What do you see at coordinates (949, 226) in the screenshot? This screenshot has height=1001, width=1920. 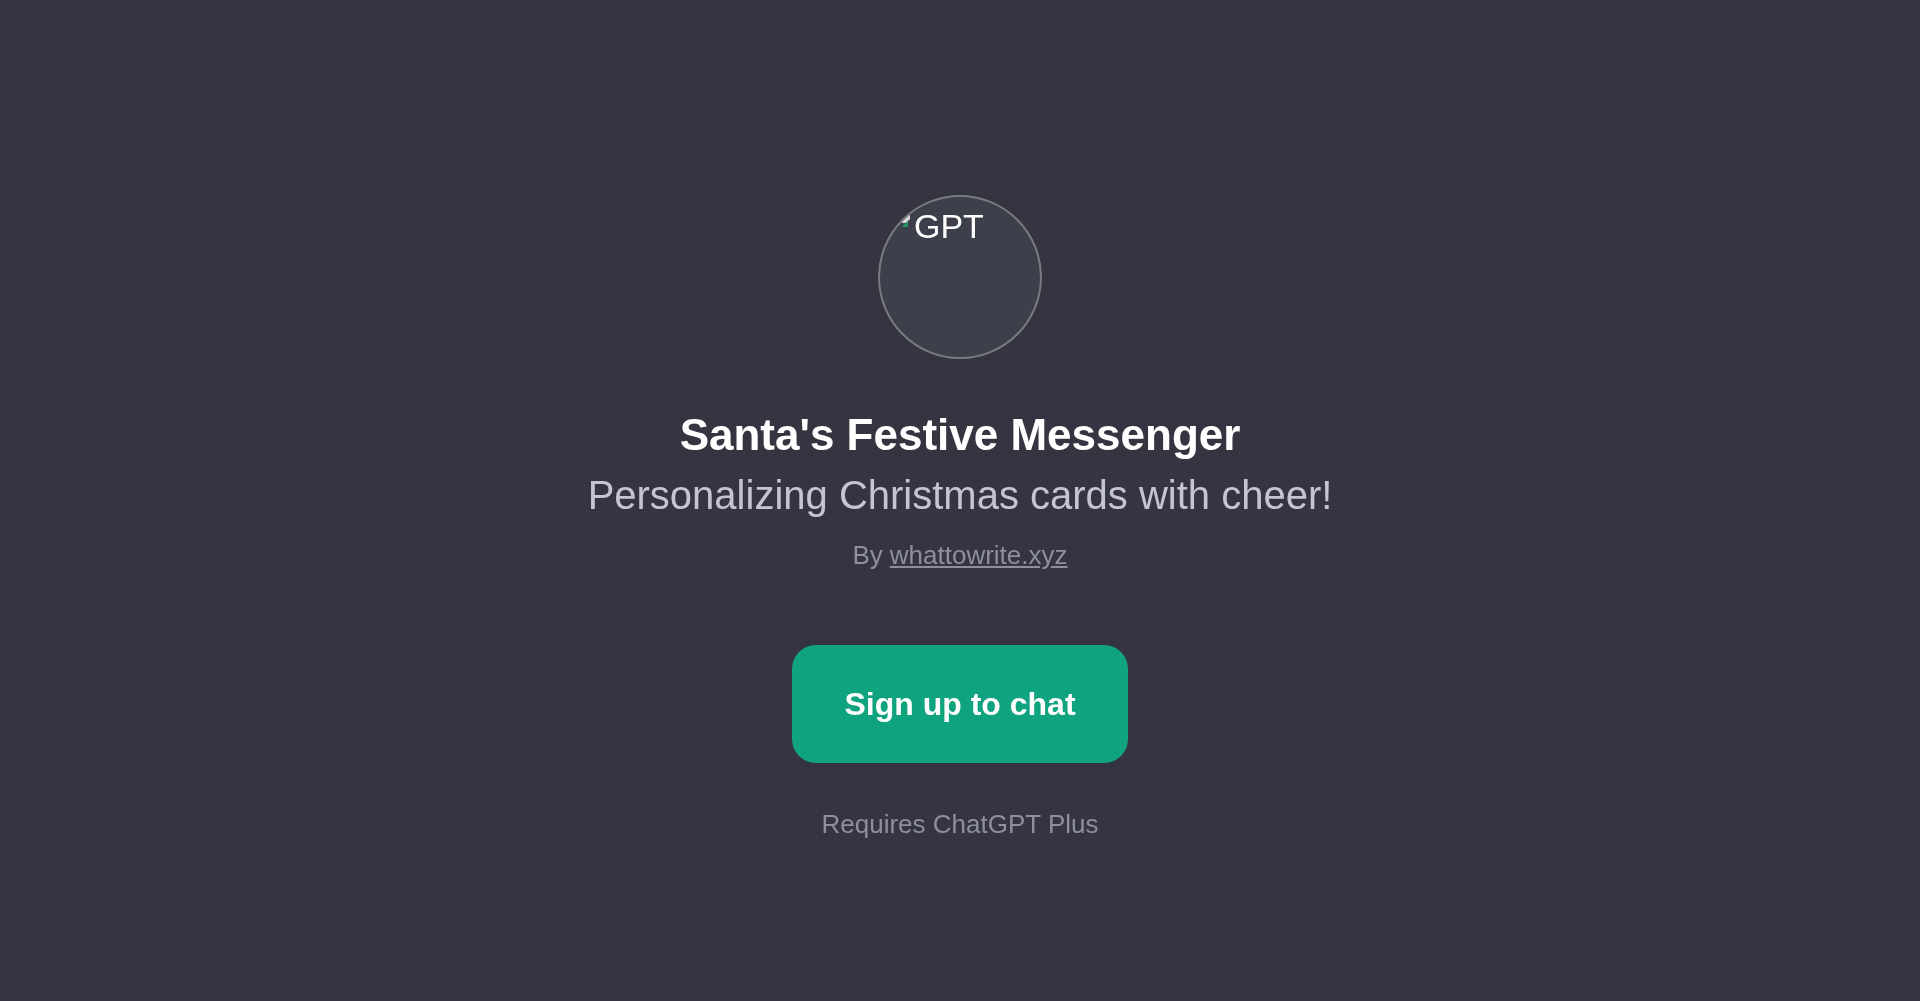 I see `avatar-alt-text: GPT` at bounding box center [949, 226].